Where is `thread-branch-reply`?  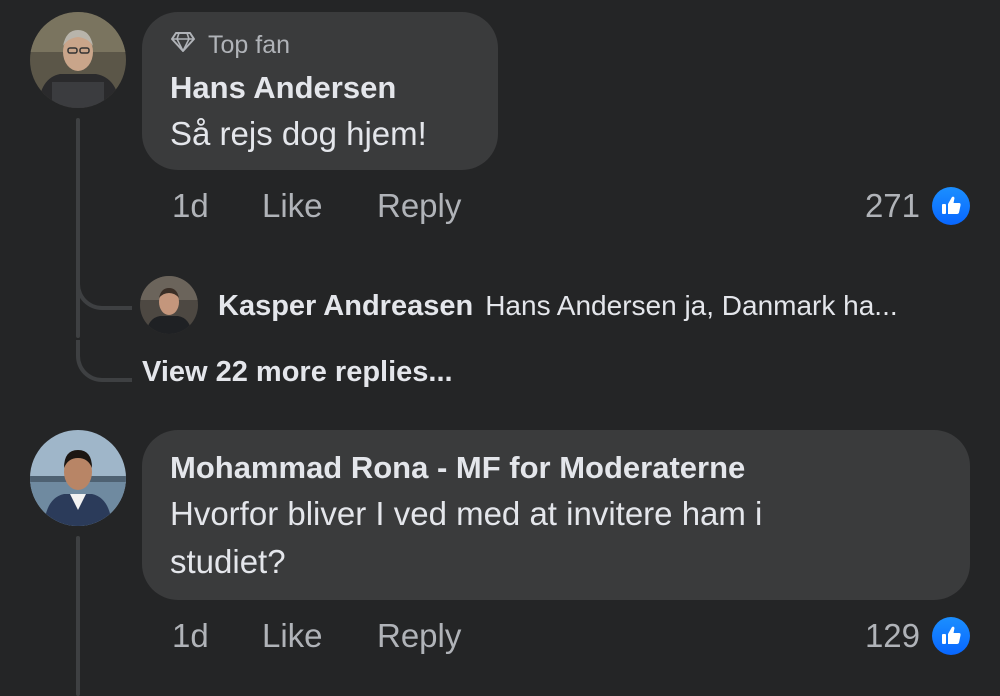
thread-branch-reply is located at coordinates (104, 290).